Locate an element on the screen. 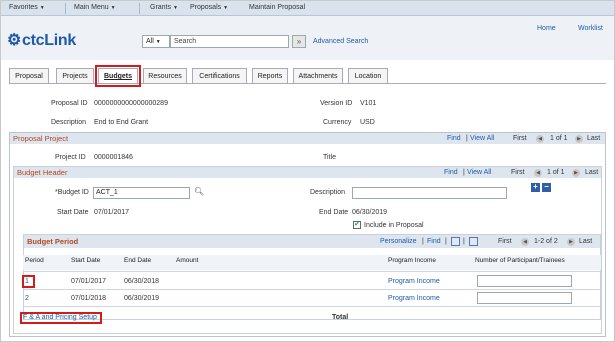  main-menu: Main Menu ▼ is located at coordinates (95, 7).